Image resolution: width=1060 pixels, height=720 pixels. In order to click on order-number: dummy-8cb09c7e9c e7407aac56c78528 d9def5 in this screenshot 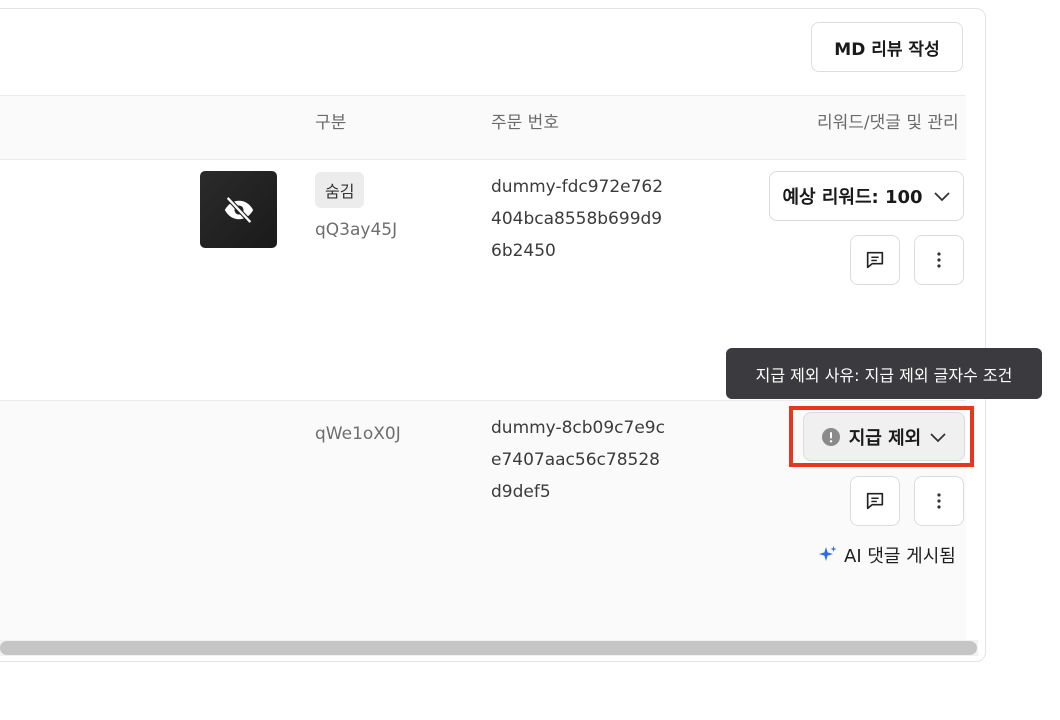, I will do `click(578, 460)`.